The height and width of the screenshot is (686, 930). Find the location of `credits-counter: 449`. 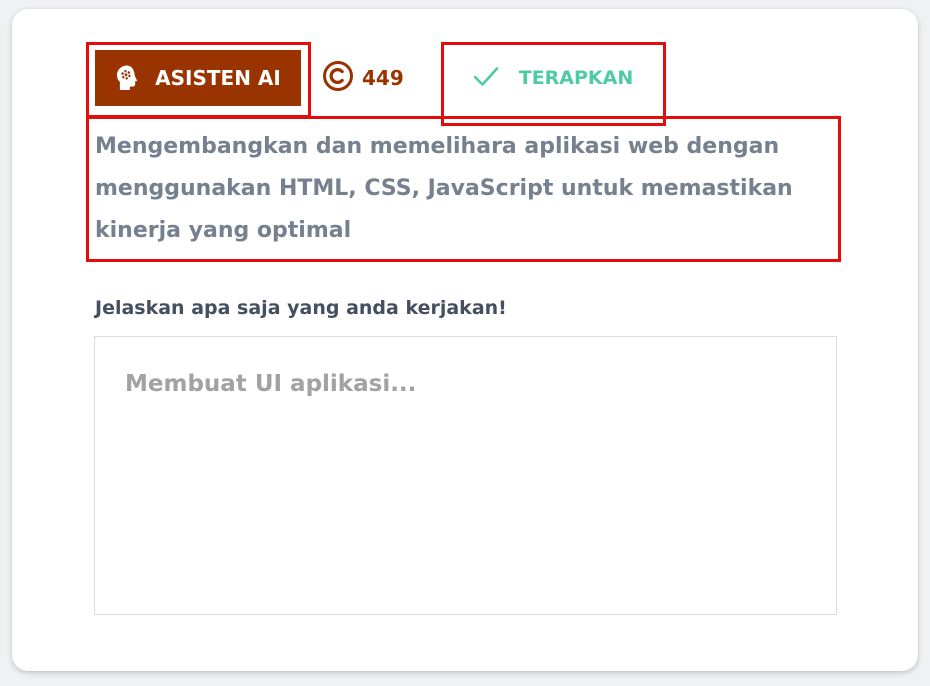

credits-counter: 449 is located at coordinates (363, 78).